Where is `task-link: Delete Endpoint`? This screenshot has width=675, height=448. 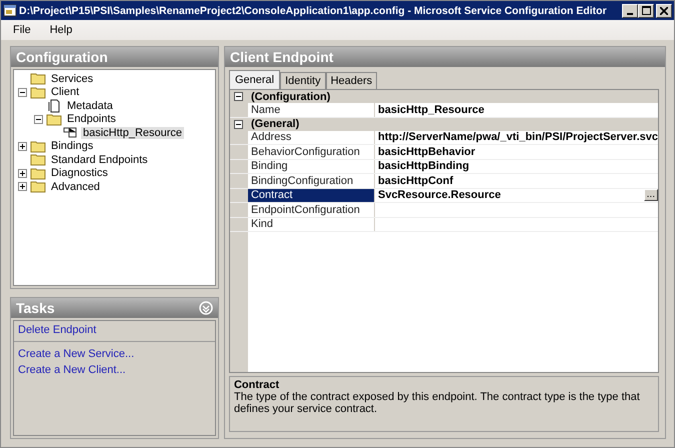
task-link: Delete Endpoint is located at coordinates (114, 330).